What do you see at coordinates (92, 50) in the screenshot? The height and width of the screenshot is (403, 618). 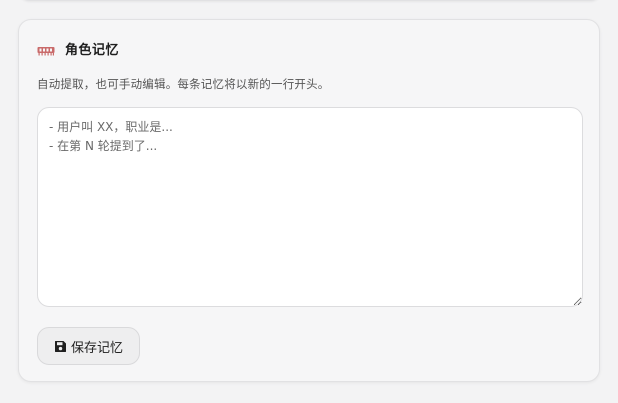 I see `card-title: 角色记忆` at bounding box center [92, 50].